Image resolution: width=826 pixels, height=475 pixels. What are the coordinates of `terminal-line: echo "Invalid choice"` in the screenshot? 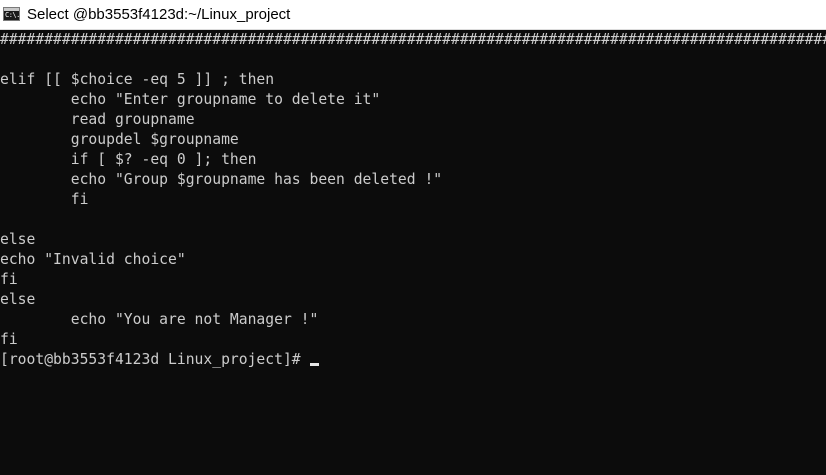 It's located at (93, 259).